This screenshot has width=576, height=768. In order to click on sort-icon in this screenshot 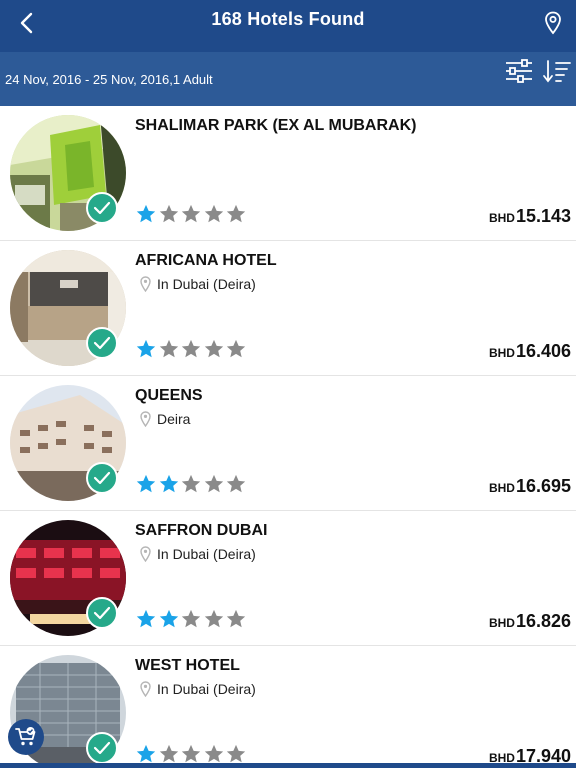, I will do `click(557, 71)`.